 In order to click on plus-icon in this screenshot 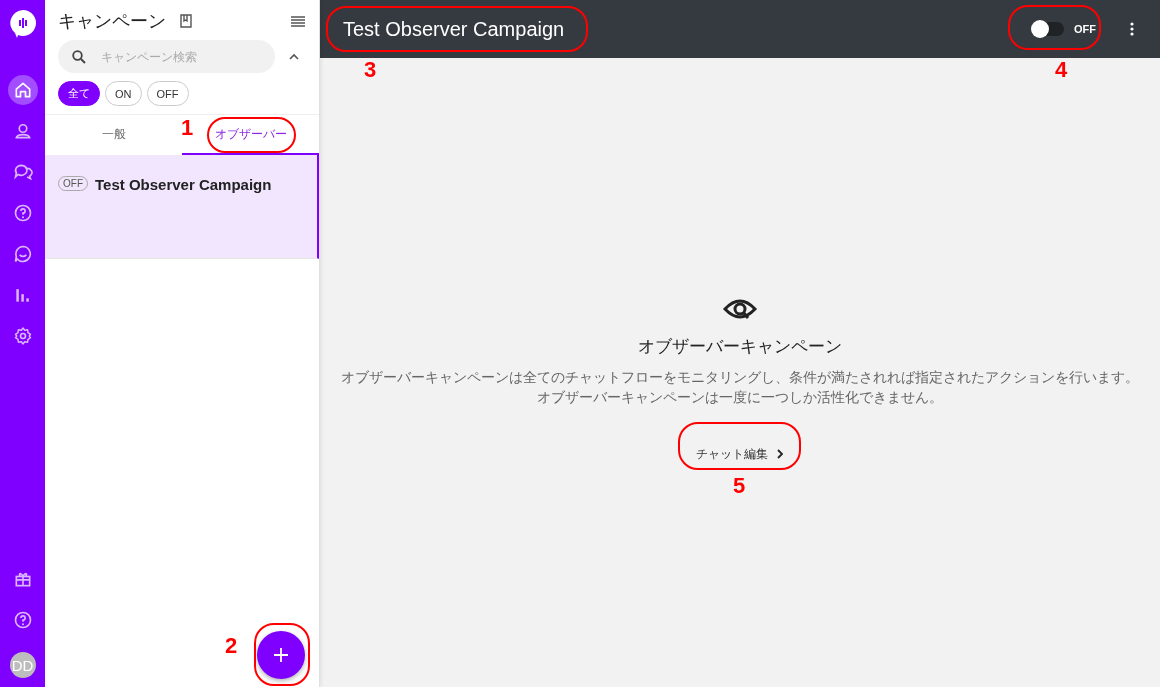, I will do `click(281, 655)`.